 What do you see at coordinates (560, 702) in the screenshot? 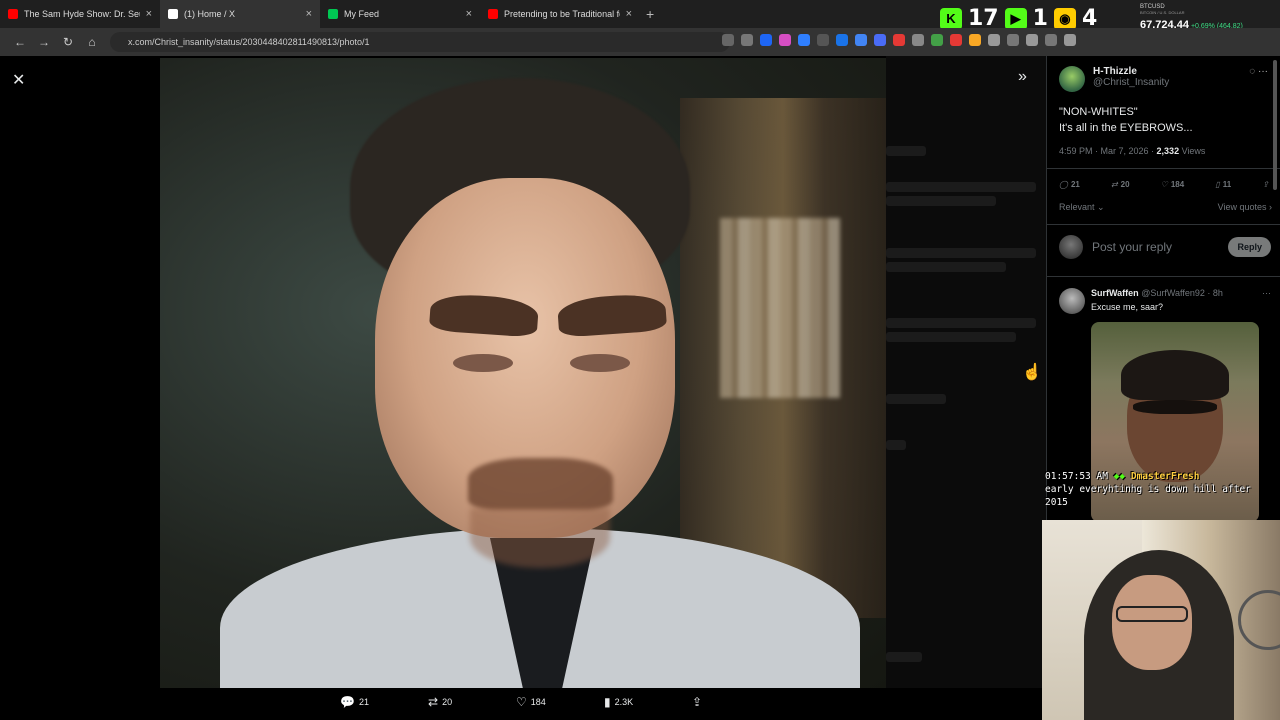
I see `like-action: ♡ 184` at bounding box center [560, 702].